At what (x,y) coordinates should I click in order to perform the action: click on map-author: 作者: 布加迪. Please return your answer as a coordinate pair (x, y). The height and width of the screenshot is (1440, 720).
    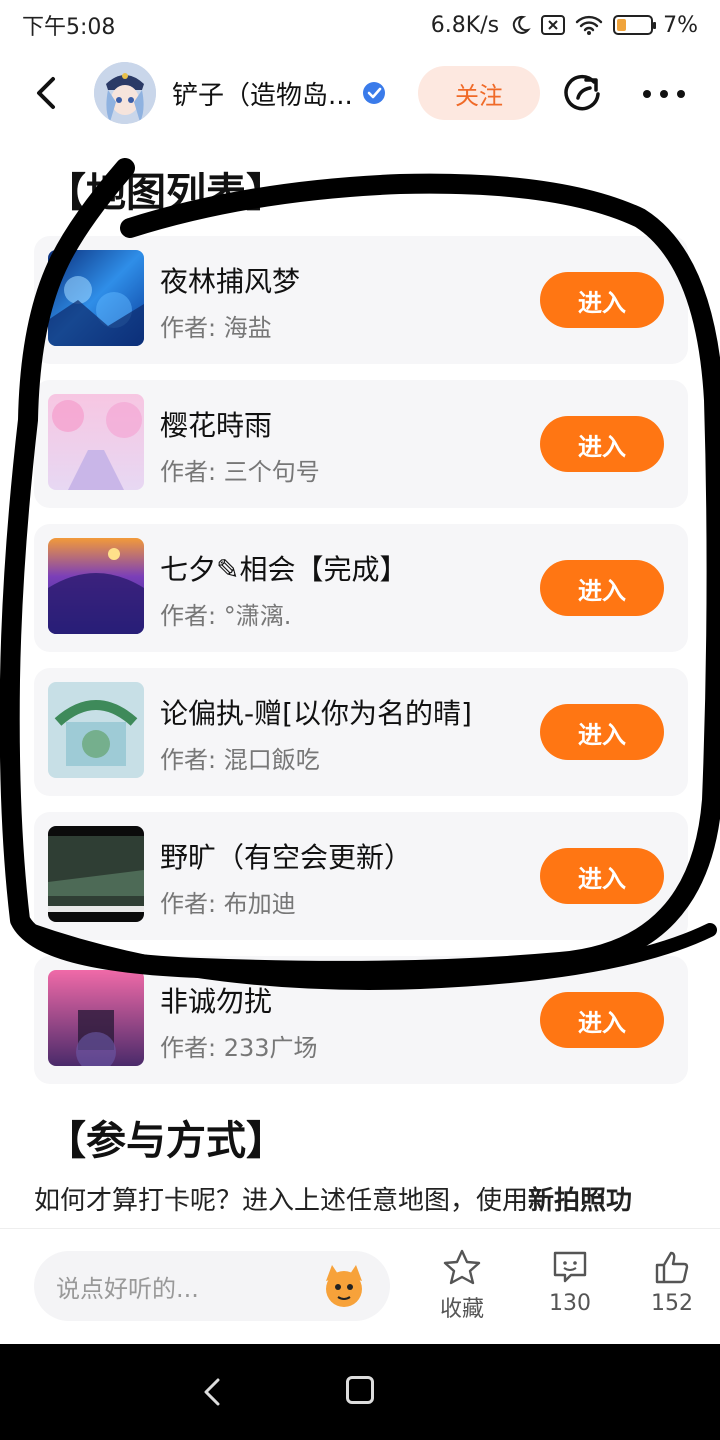
    Looking at the image, I should click on (228, 904).